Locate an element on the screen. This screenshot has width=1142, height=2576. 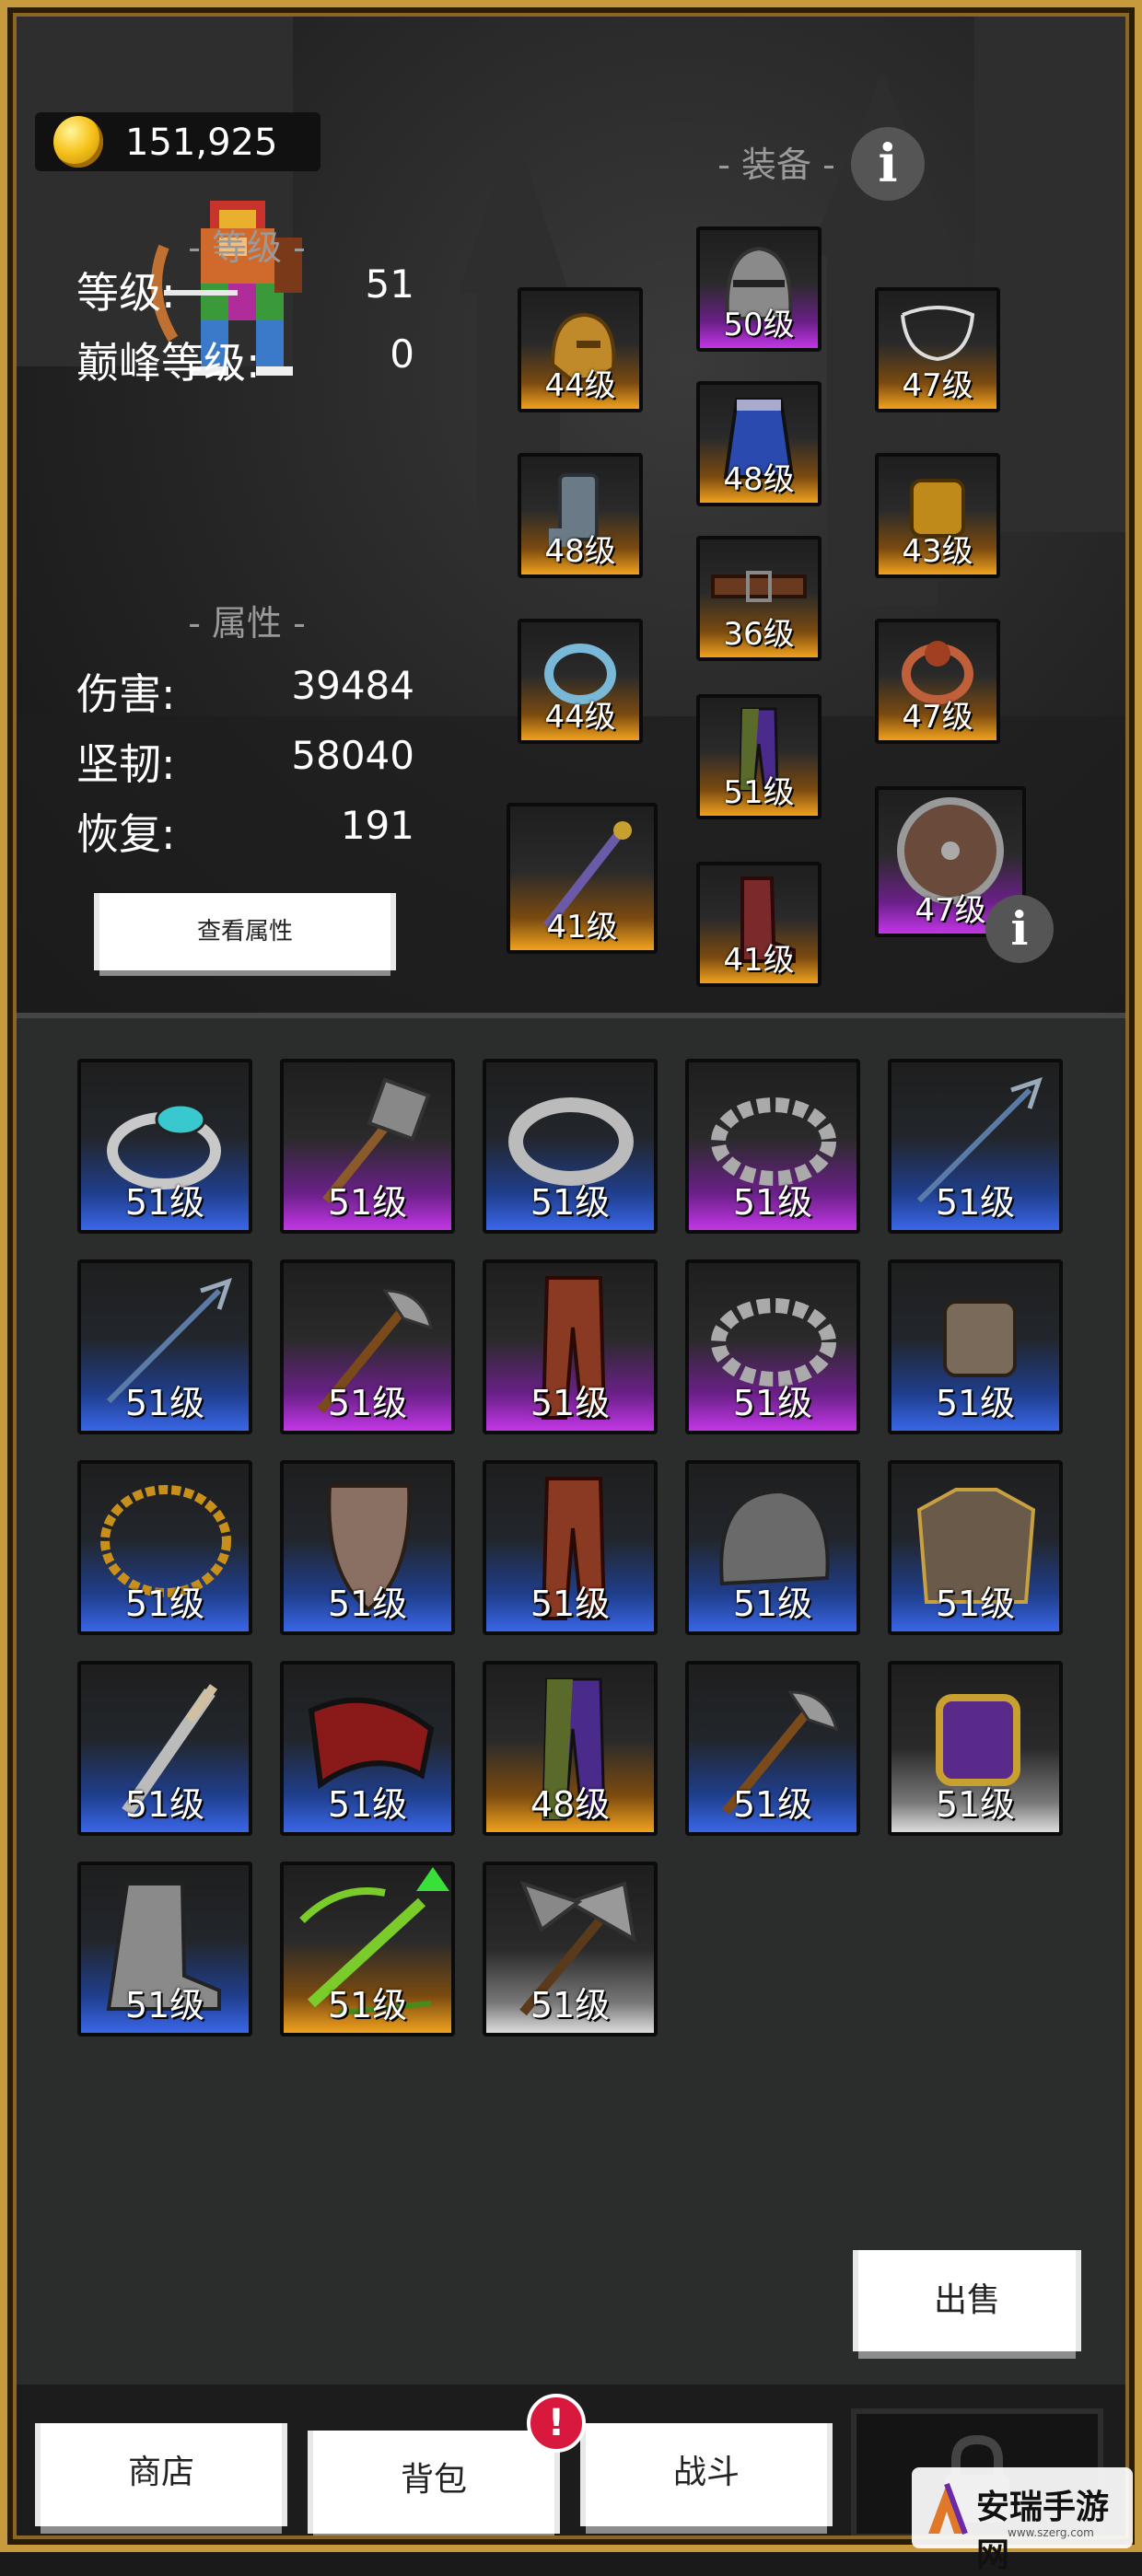
equip-slot-belt: 36级 is located at coordinates (759, 598).